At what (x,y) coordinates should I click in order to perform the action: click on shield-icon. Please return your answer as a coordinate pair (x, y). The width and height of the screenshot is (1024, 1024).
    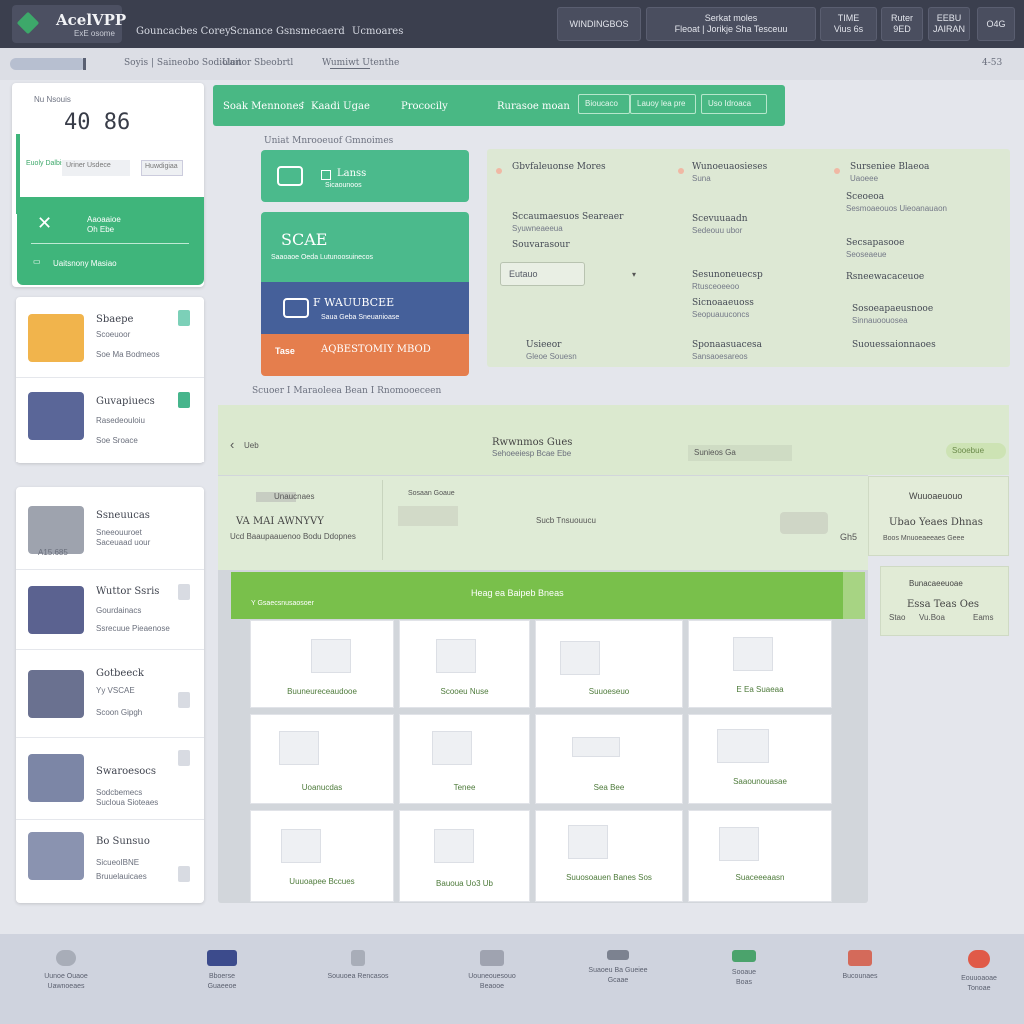
    Looking at the image, I should click on (66, 958).